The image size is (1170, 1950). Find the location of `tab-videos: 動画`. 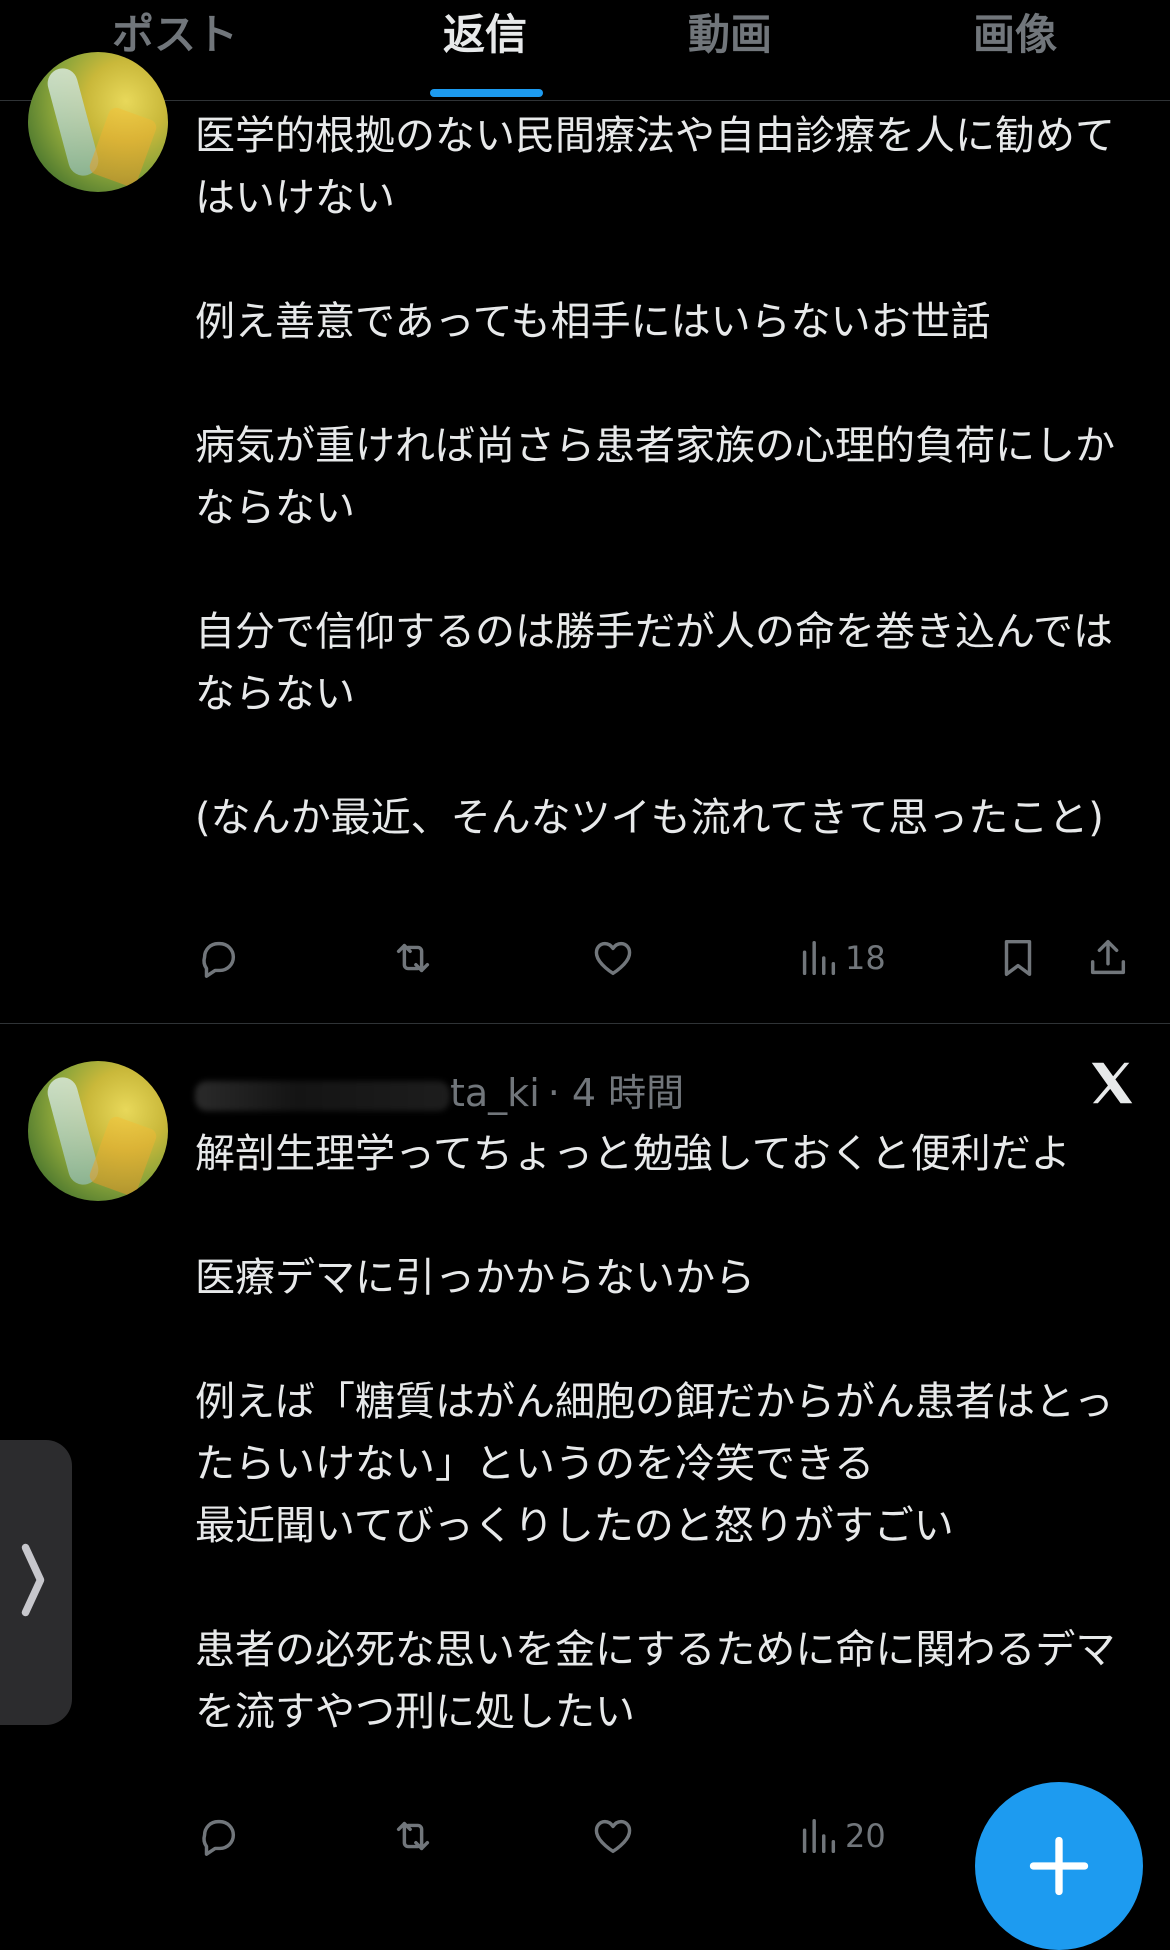

tab-videos: 動画 is located at coordinates (730, 50).